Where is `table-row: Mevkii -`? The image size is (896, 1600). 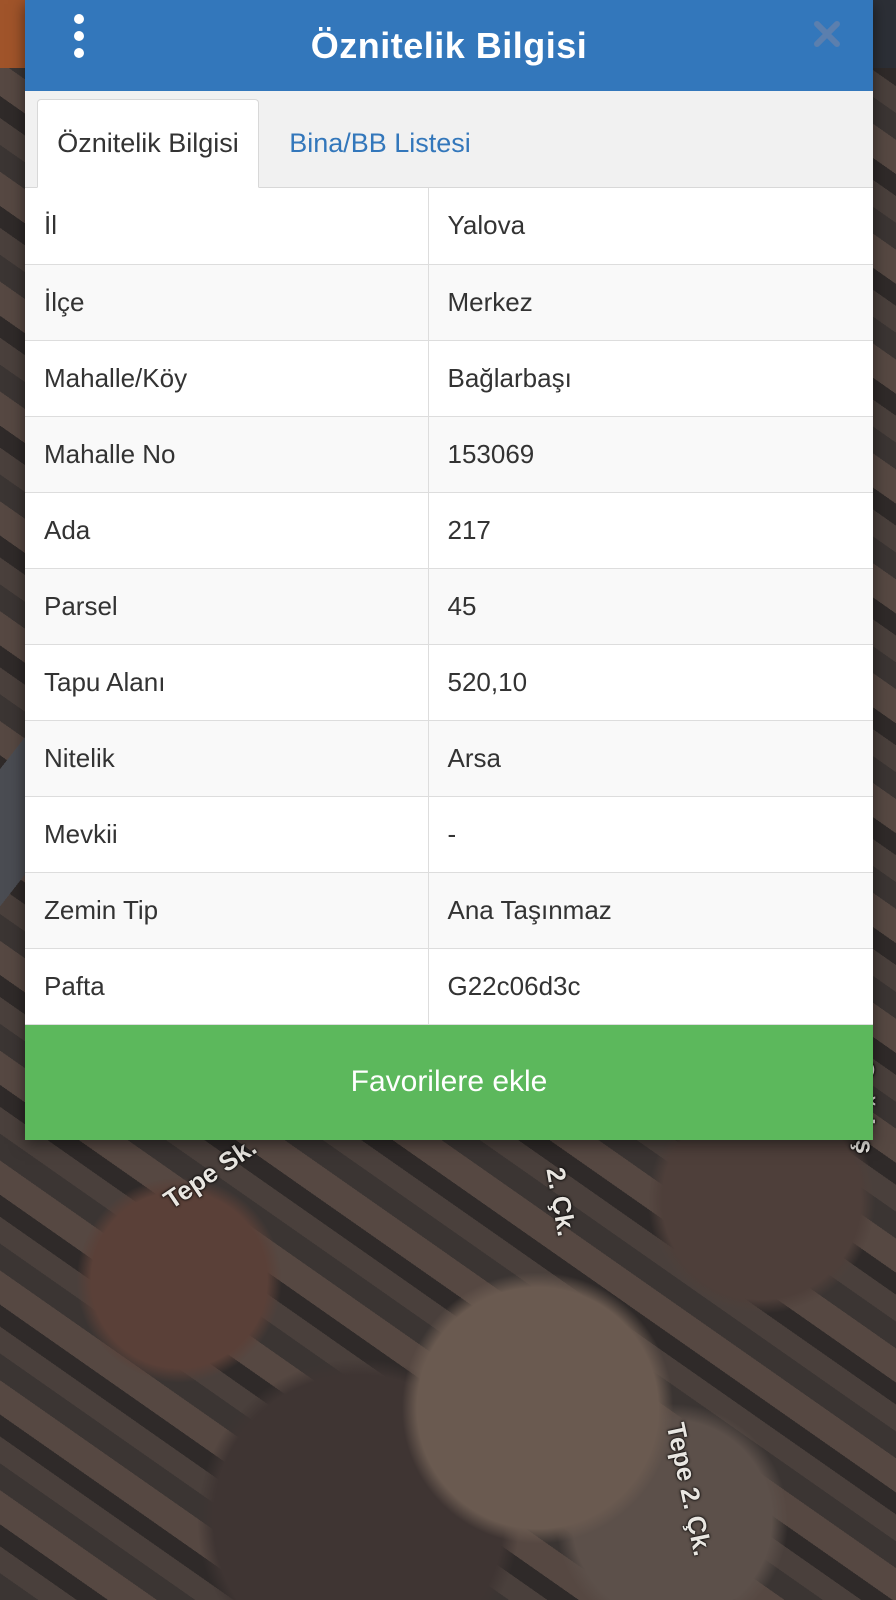 table-row: Mevkii - is located at coordinates (449, 834).